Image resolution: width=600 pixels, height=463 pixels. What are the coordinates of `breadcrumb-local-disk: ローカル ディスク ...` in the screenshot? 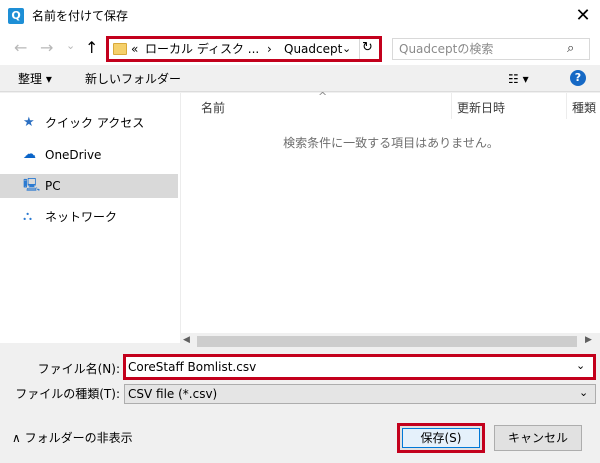 It's located at (202, 49).